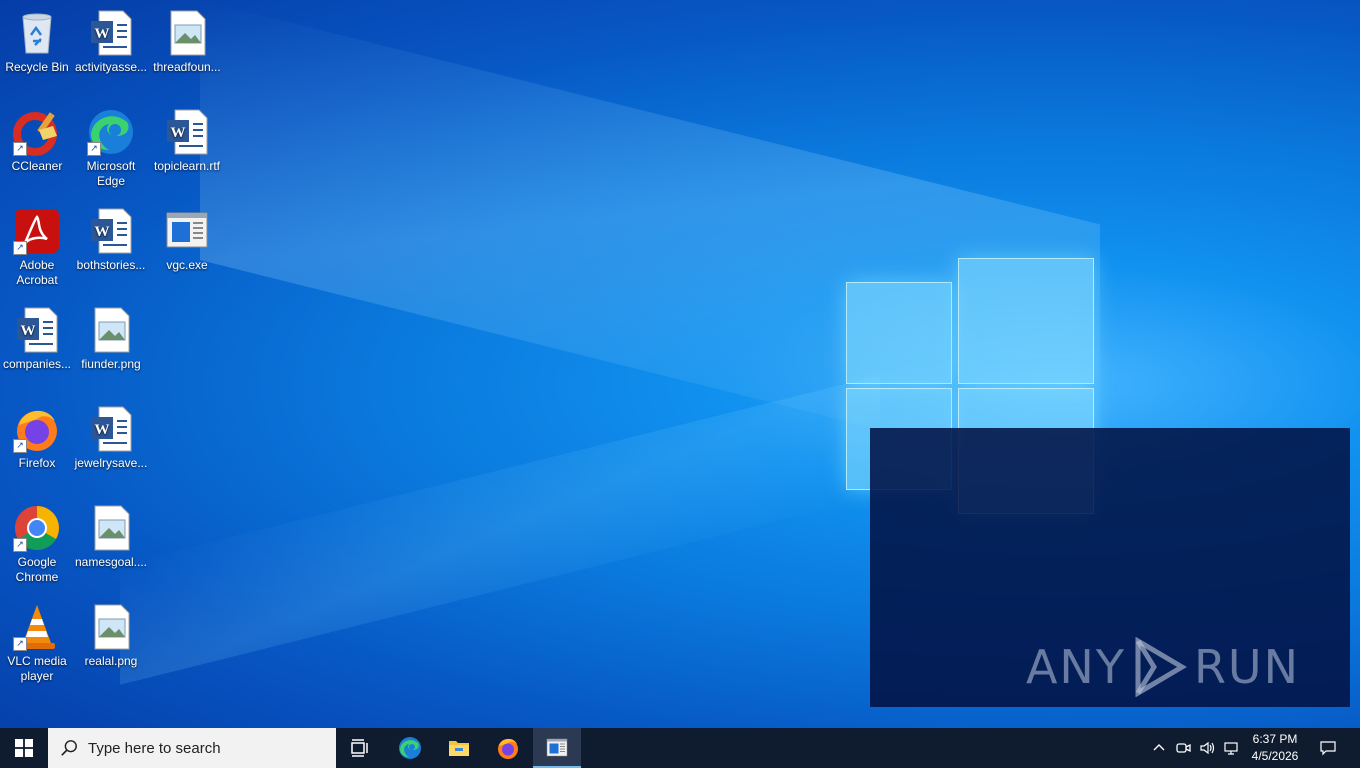 Image resolution: width=1360 pixels, height=768 pixels. I want to click on taskbar-search-box: Type here to search, so click(192, 748).